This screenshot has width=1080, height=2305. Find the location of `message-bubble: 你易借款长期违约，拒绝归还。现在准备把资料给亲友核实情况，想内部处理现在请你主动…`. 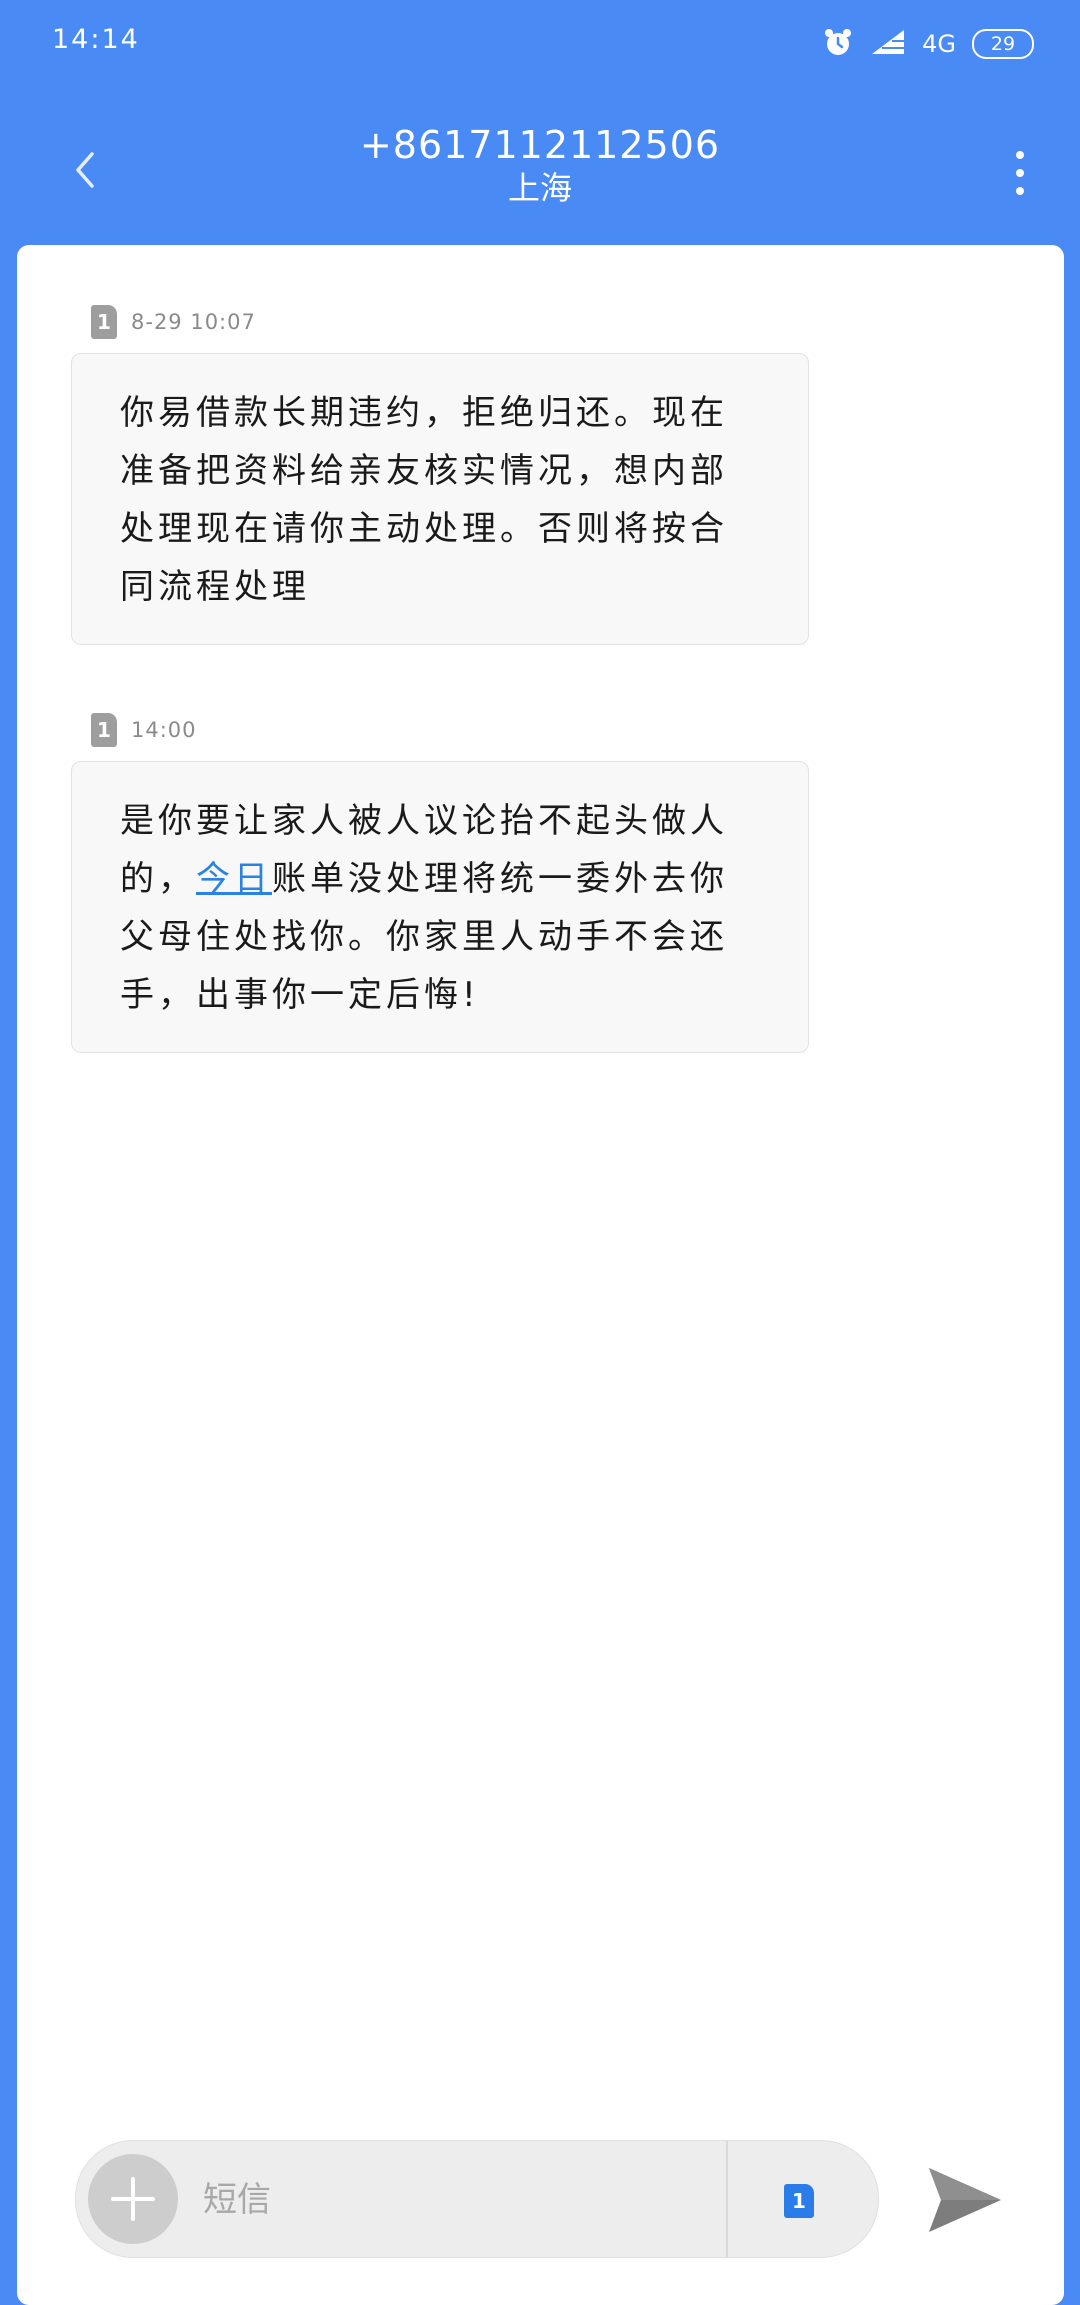

message-bubble: 你易借款长期违约，拒绝归还。现在准备把资料给亲友核实情况，想内部处理现在请你主动… is located at coordinates (440, 499).